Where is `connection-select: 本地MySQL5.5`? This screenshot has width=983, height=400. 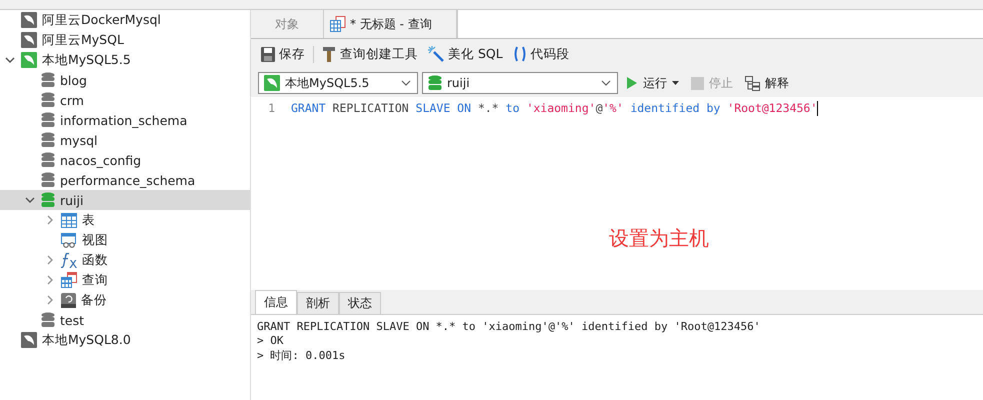
connection-select: 本地MySQL5.5 is located at coordinates (338, 83).